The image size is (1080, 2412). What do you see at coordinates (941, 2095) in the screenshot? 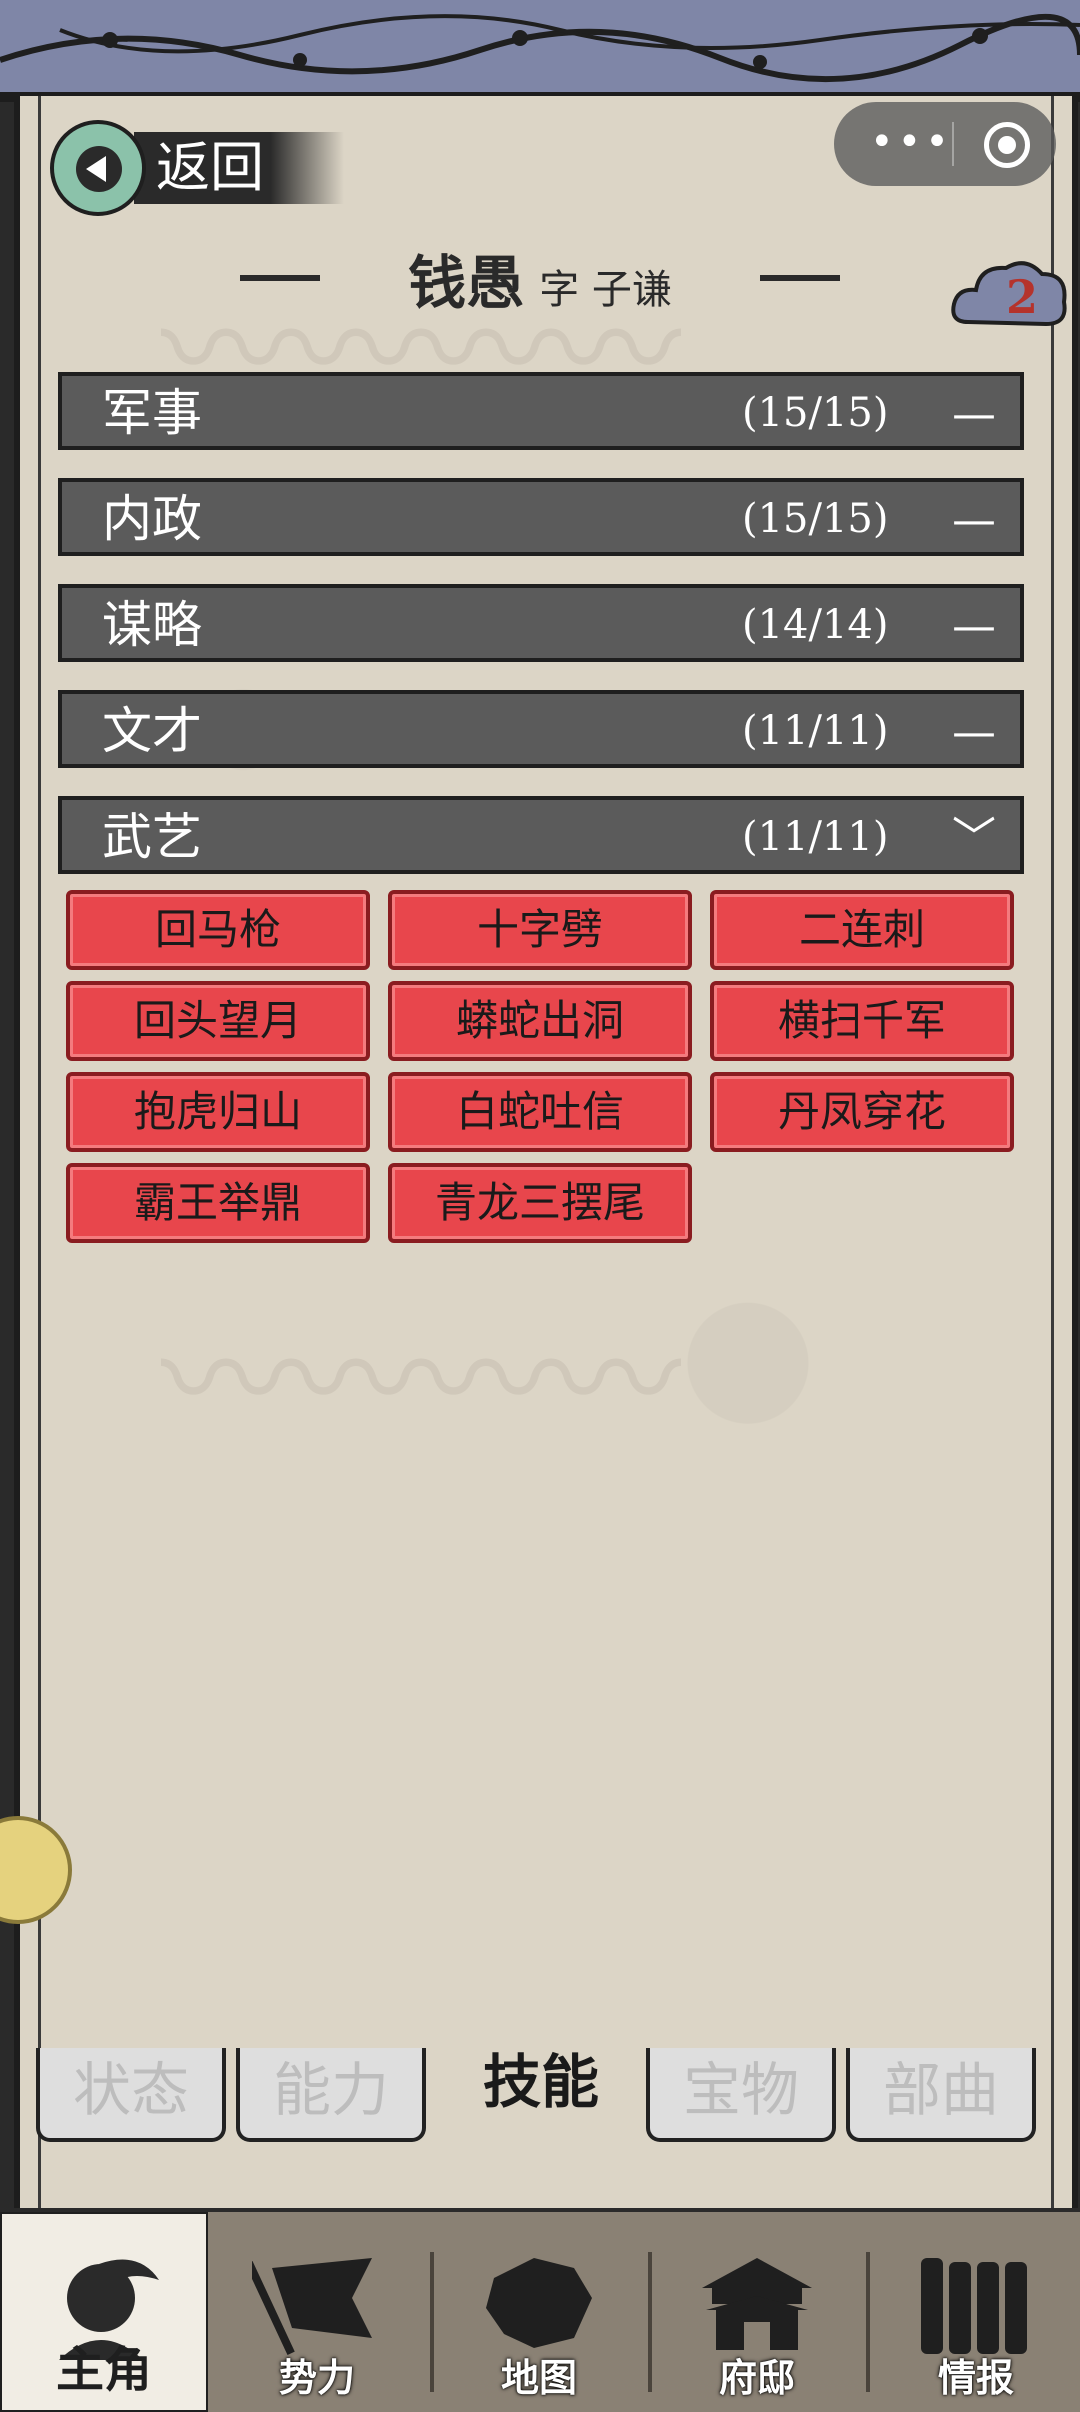
I see `tab-troops: 部曲` at bounding box center [941, 2095].